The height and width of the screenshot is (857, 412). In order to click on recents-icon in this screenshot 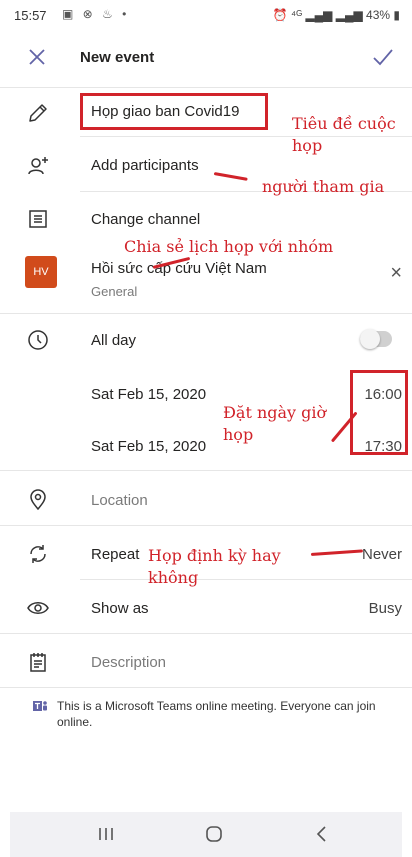, I will do `click(106, 834)`.